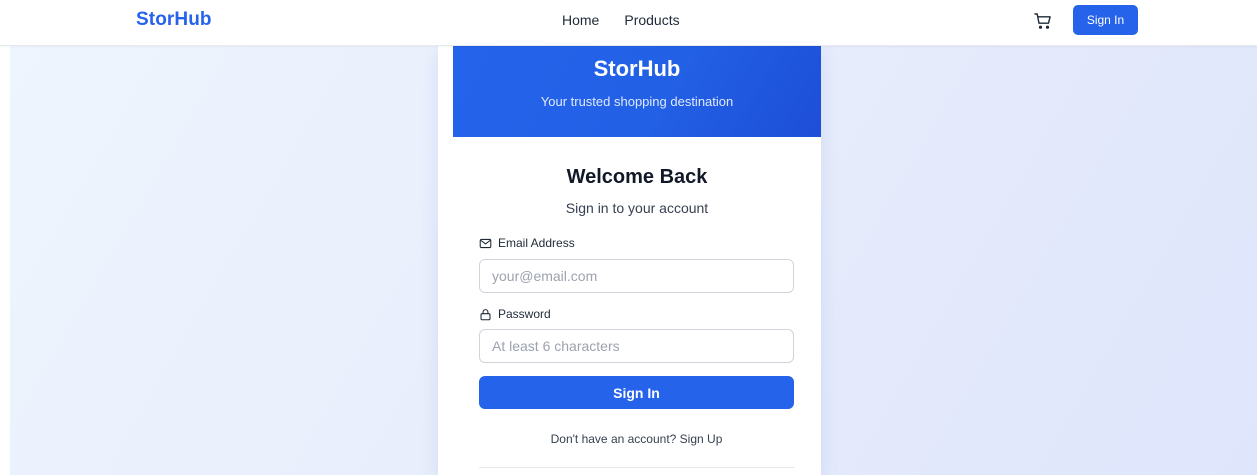 This screenshot has width=1257, height=475. Describe the element at coordinates (651, 20) in the screenshot. I see `nav-link-products: Products` at that location.